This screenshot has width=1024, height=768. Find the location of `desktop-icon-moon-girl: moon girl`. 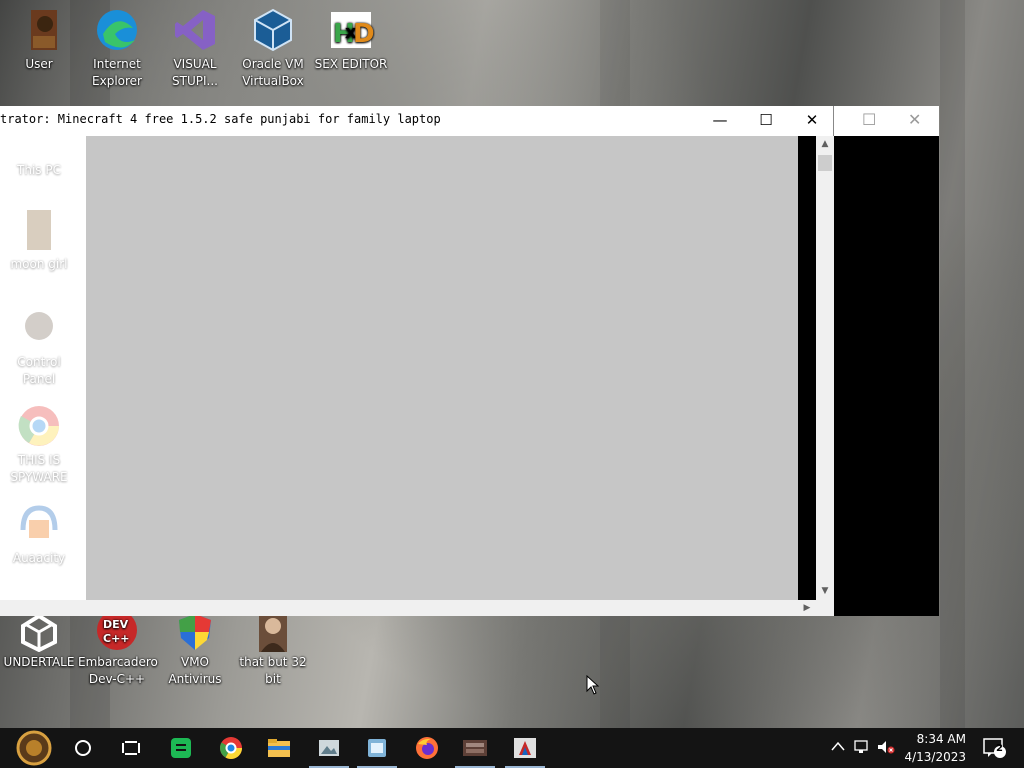

desktop-icon-moon-girl: moon girl is located at coordinates (39, 239).